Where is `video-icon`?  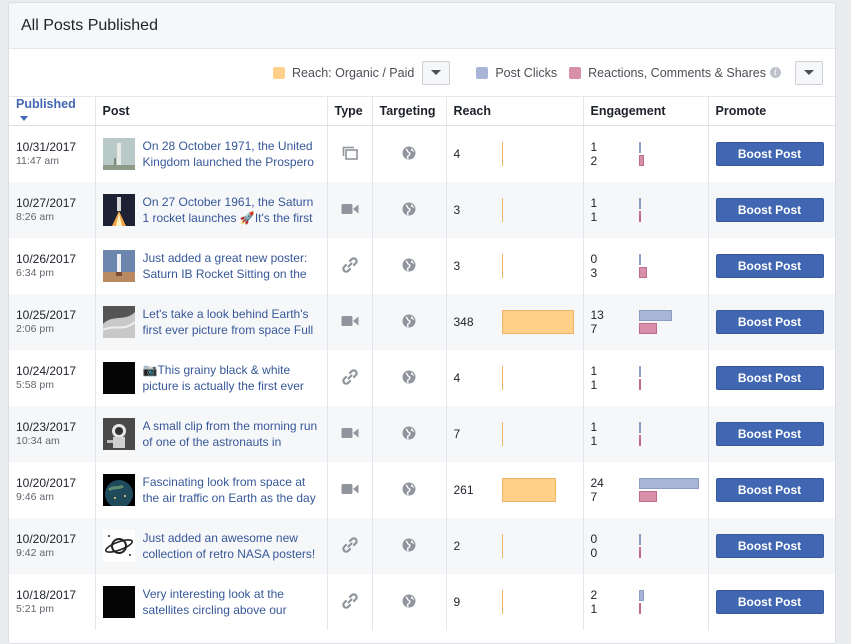 video-icon is located at coordinates (350, 210).